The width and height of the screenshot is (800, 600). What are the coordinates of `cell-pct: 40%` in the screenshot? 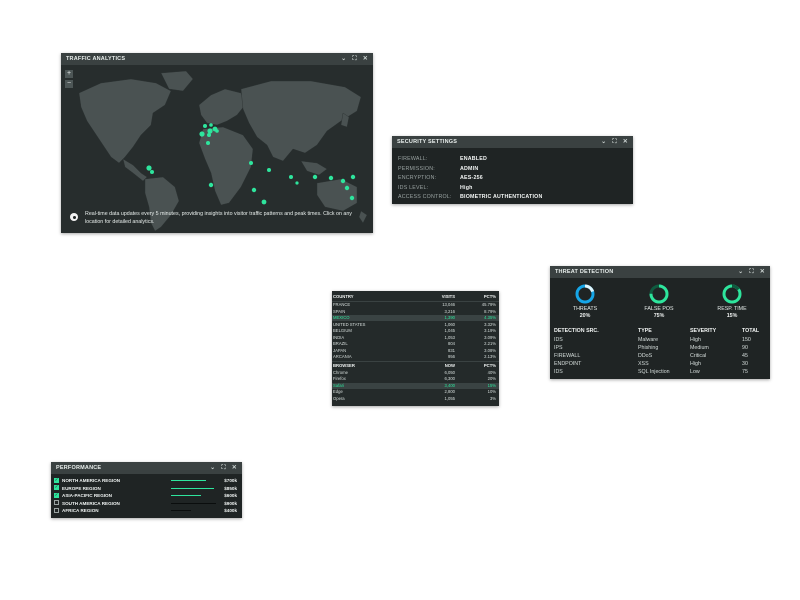 It's located at (491, 372).